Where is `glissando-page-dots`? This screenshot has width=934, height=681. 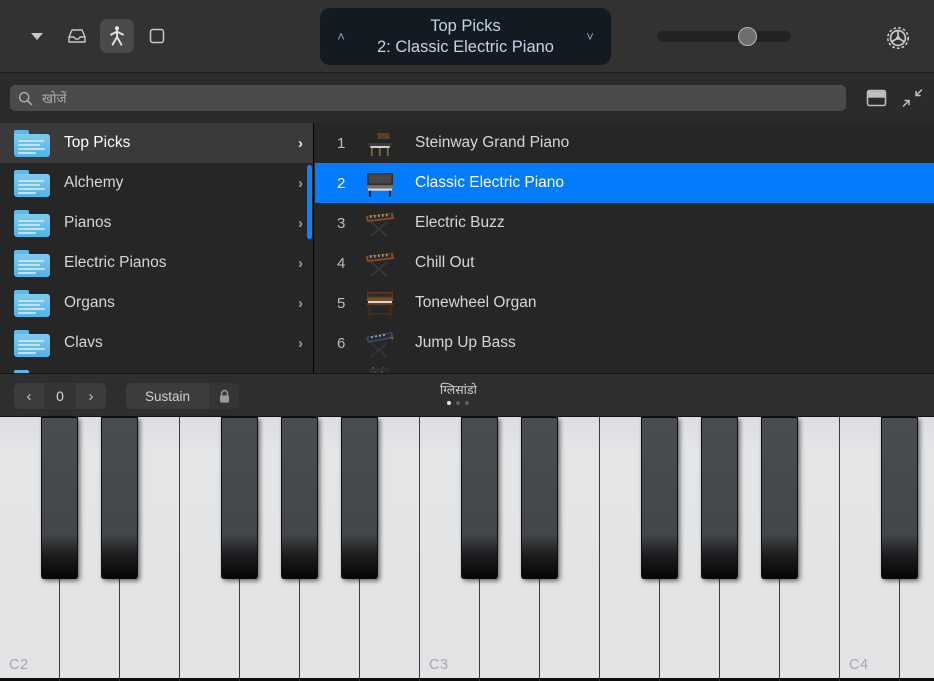
glissando-page-dots is located at coordinates (458, 403).